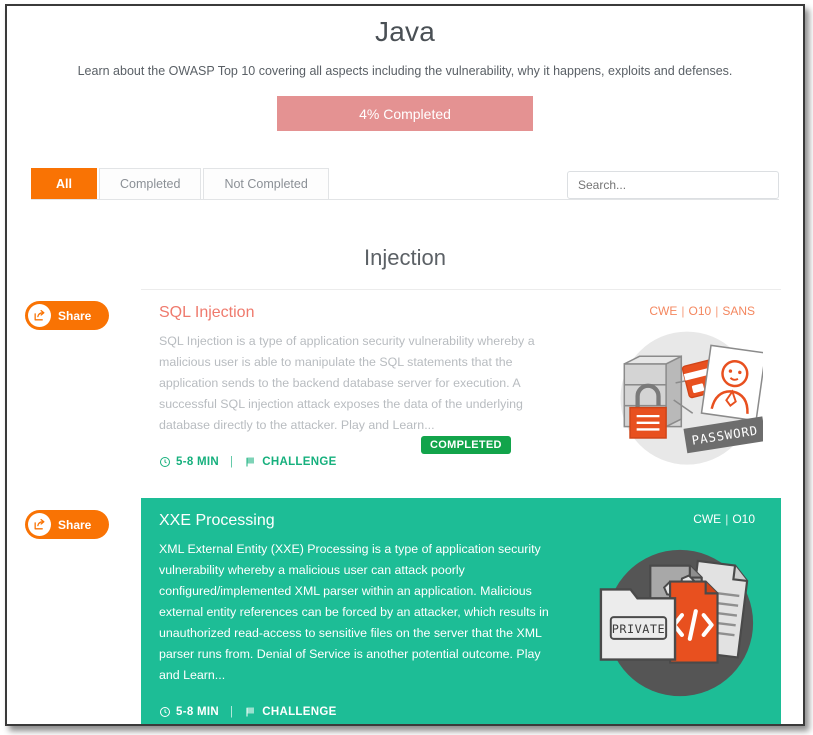 This screenshot has height=735, width=813. Describe the element at coordinates (359, 521) in the screenshot. I see `card-title-xxe-processing: XXE Processing` at that location.